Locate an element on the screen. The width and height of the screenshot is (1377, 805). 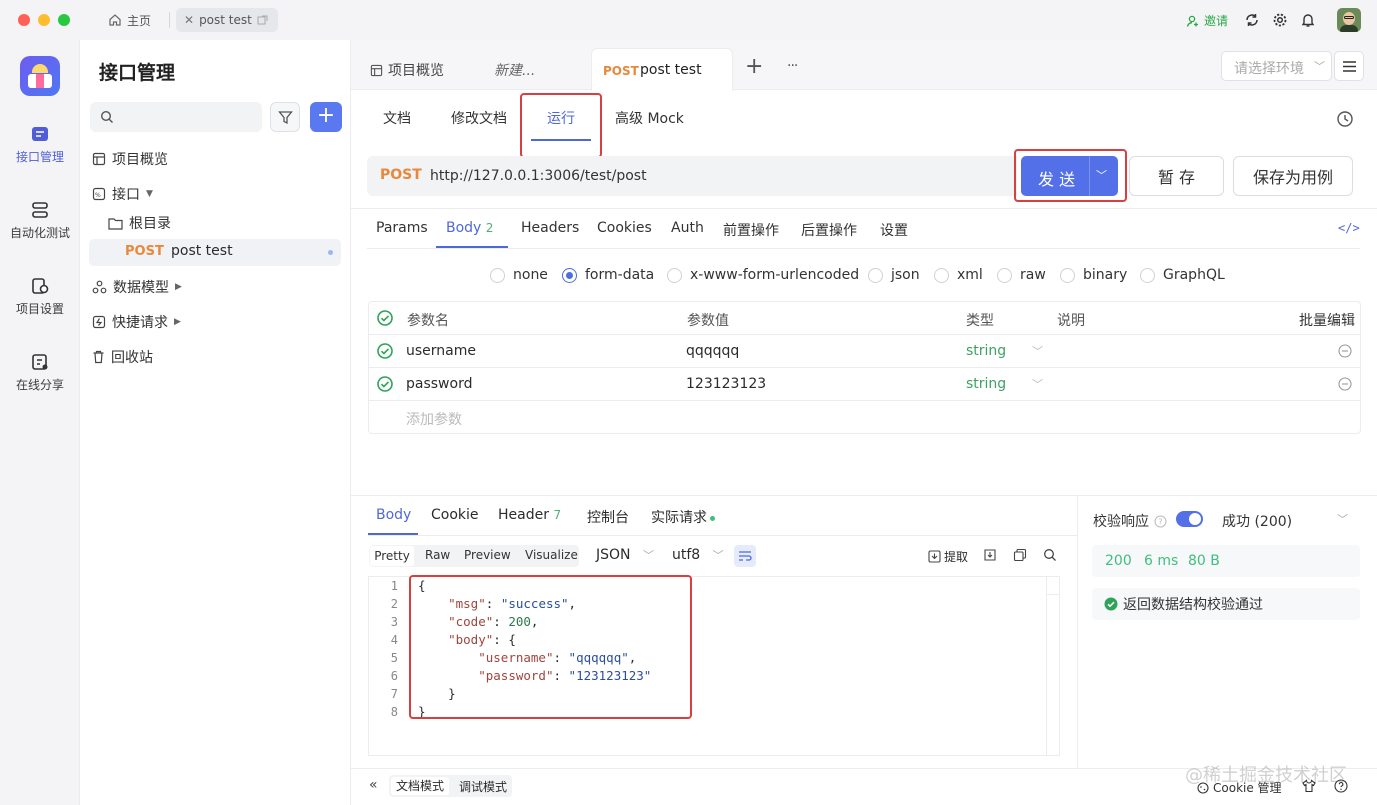
view-mode-preview: Preview is located at coordinates (487, 555).